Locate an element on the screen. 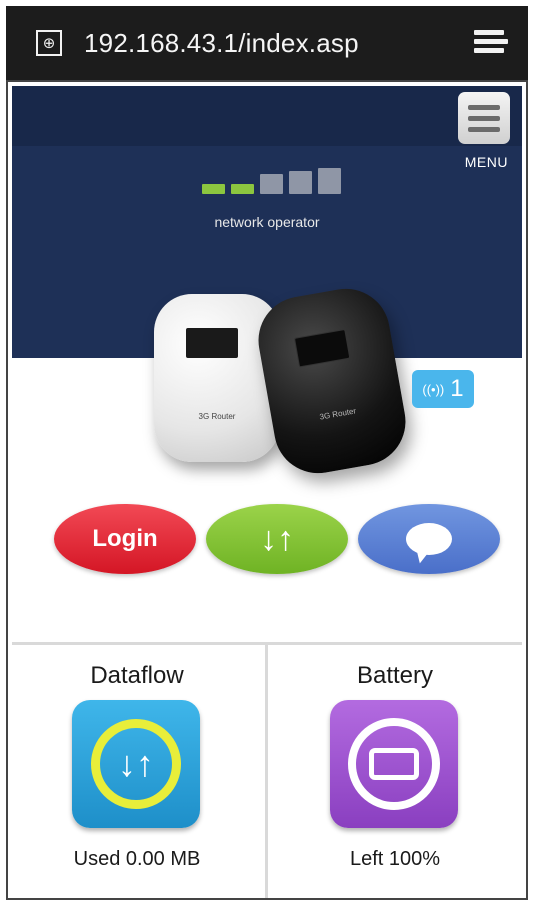  dataflow-tile: ↓↑ is located at coordinates (136, 764).